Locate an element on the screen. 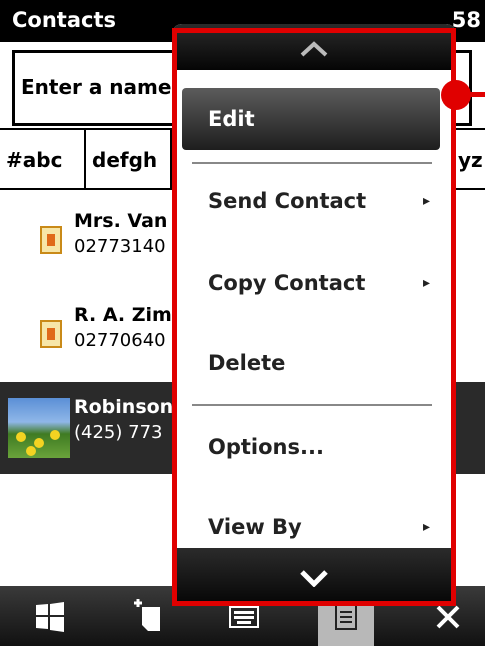 Image resolution: width=485 pixels, height=646 pixels. chevron-down-icon is located at coordinates (314, 578).